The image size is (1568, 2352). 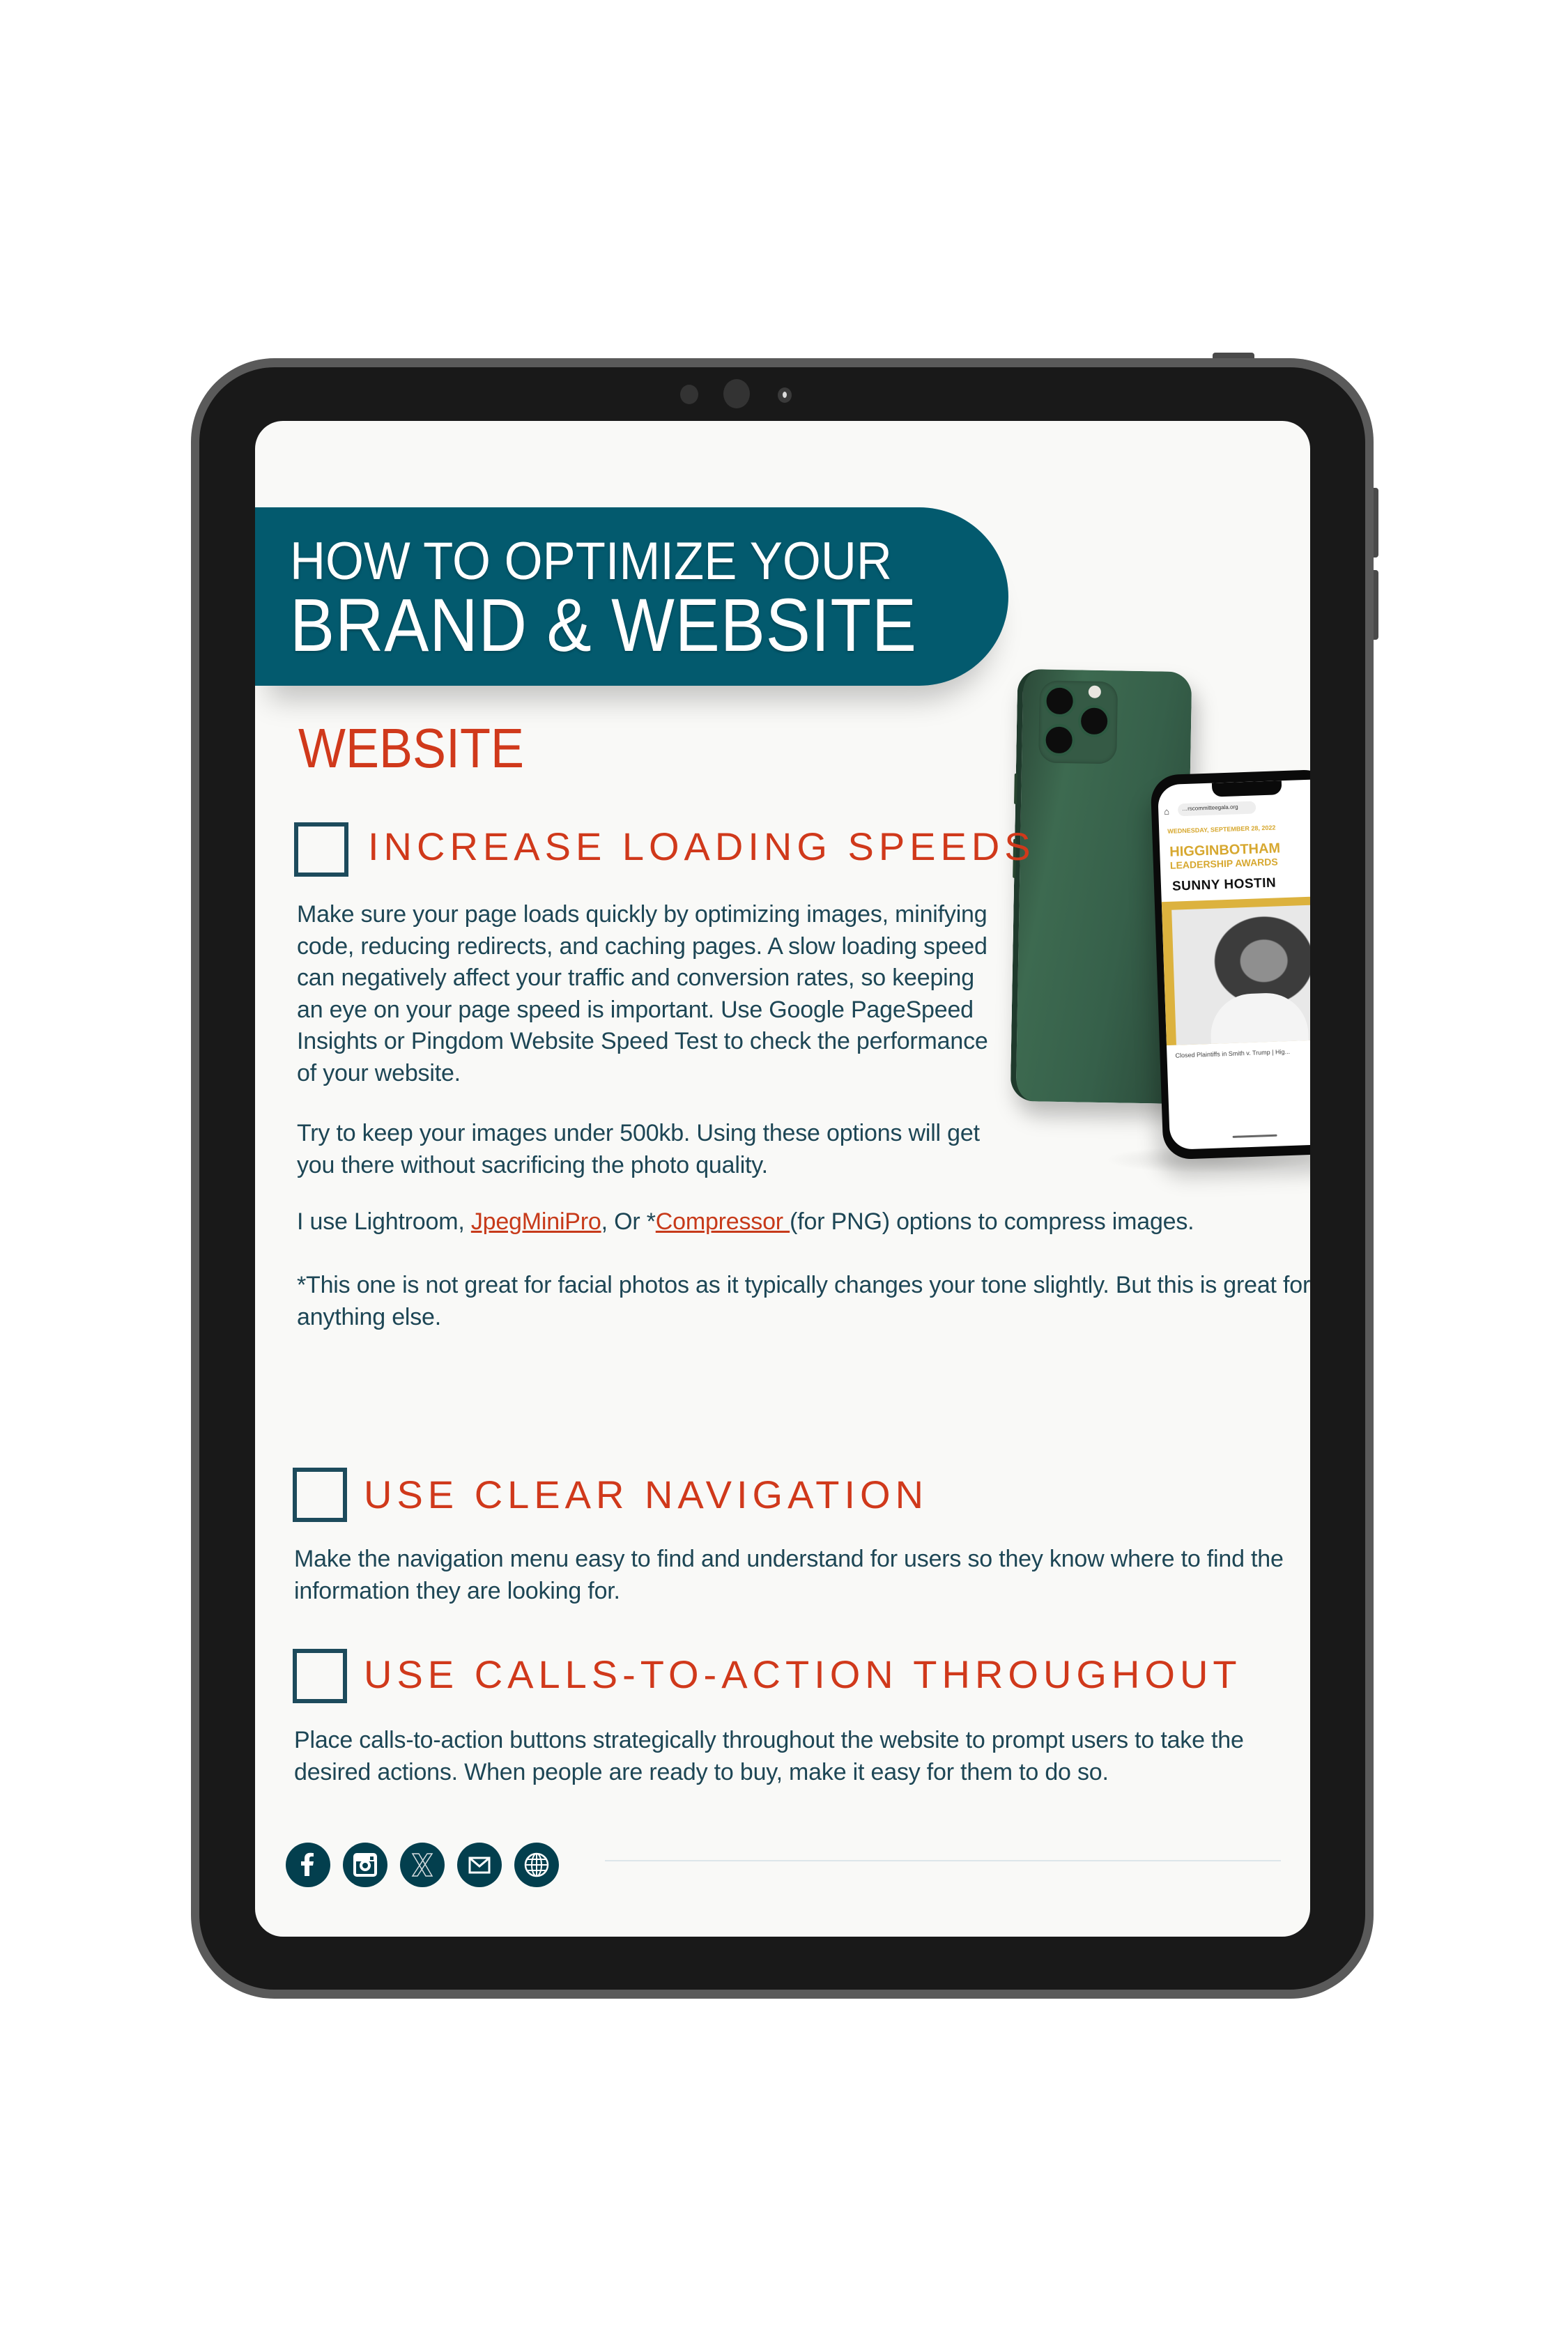 I want to click on honoree-name: SUNNY HOSTIN, so click(x=1224, y=884).